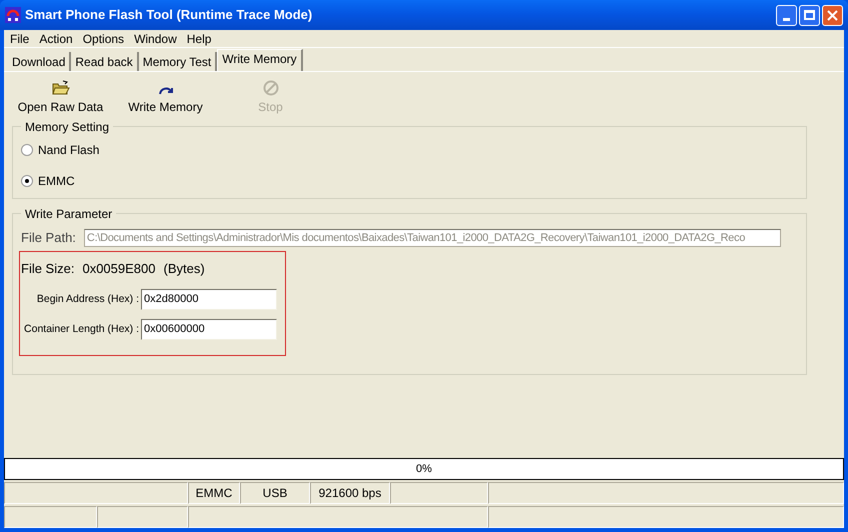 Image resolution: width=848 pixels, height=532 pixels. I want to click on radio-label: EMMC, so click(56, 181).